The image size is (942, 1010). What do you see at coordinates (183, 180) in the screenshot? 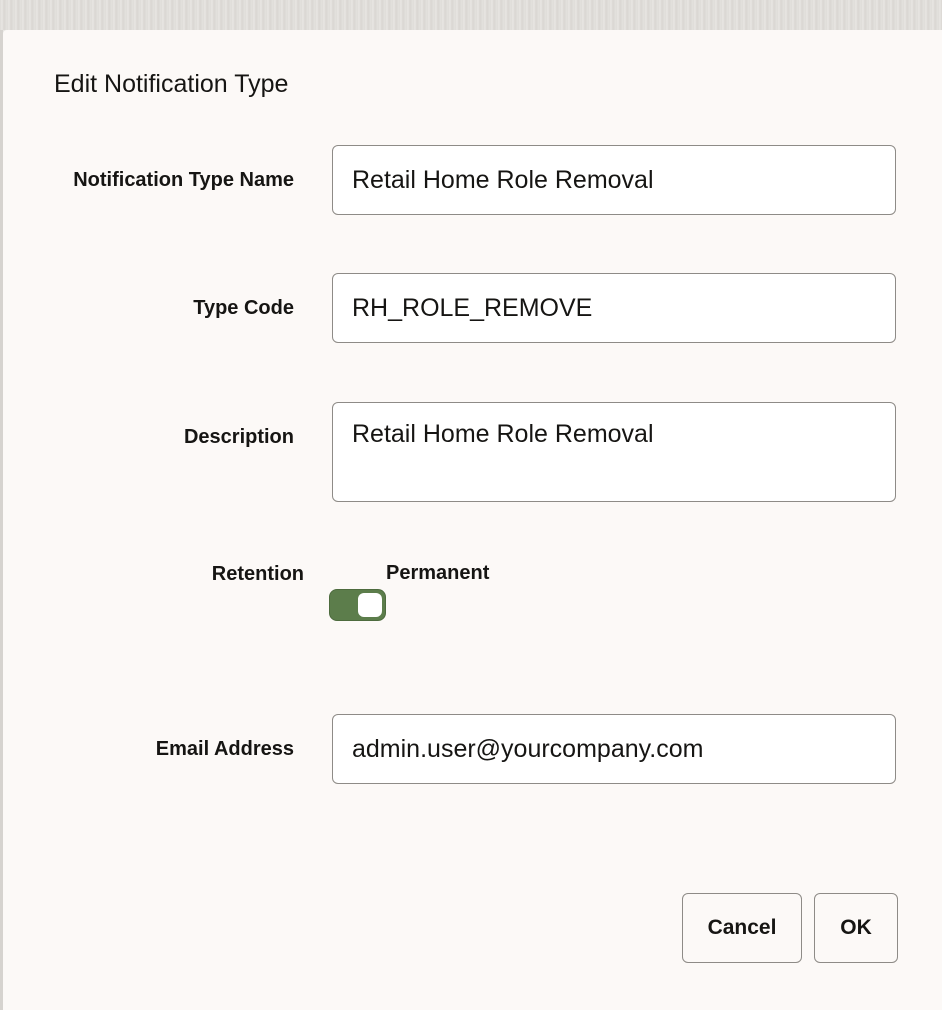
I see `notification-type-name-label: Notification Type Name` at bounding box center [183, 180].